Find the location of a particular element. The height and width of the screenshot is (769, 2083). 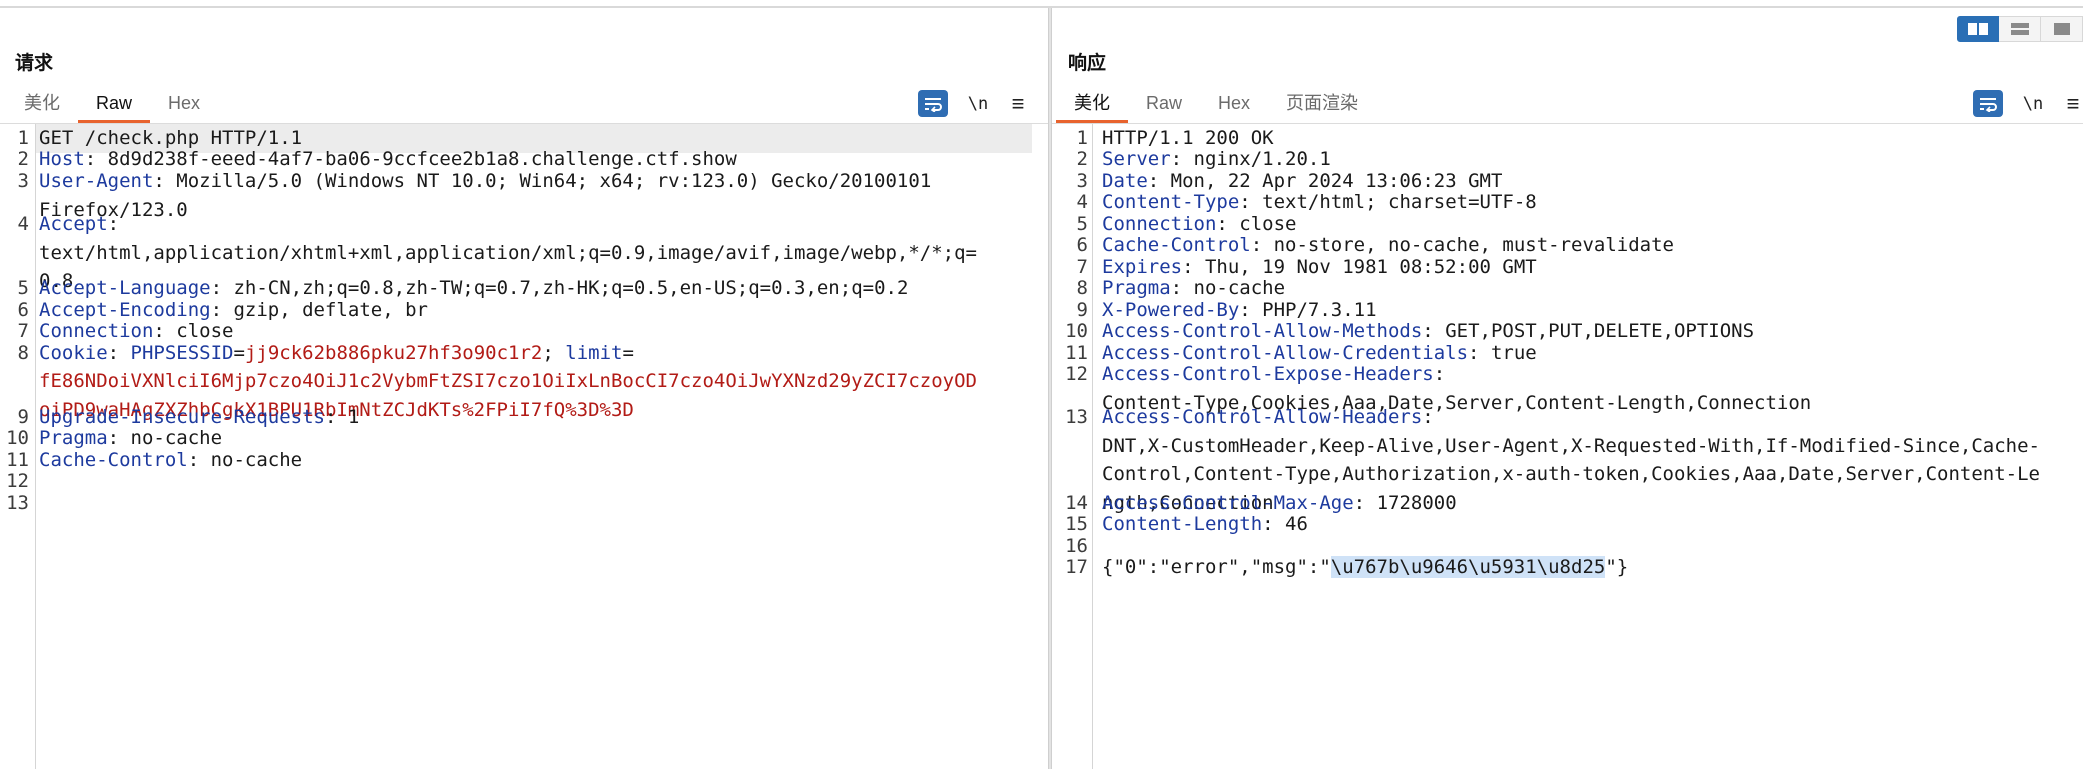

line-number: 3 is located at coordinates (23, 180).